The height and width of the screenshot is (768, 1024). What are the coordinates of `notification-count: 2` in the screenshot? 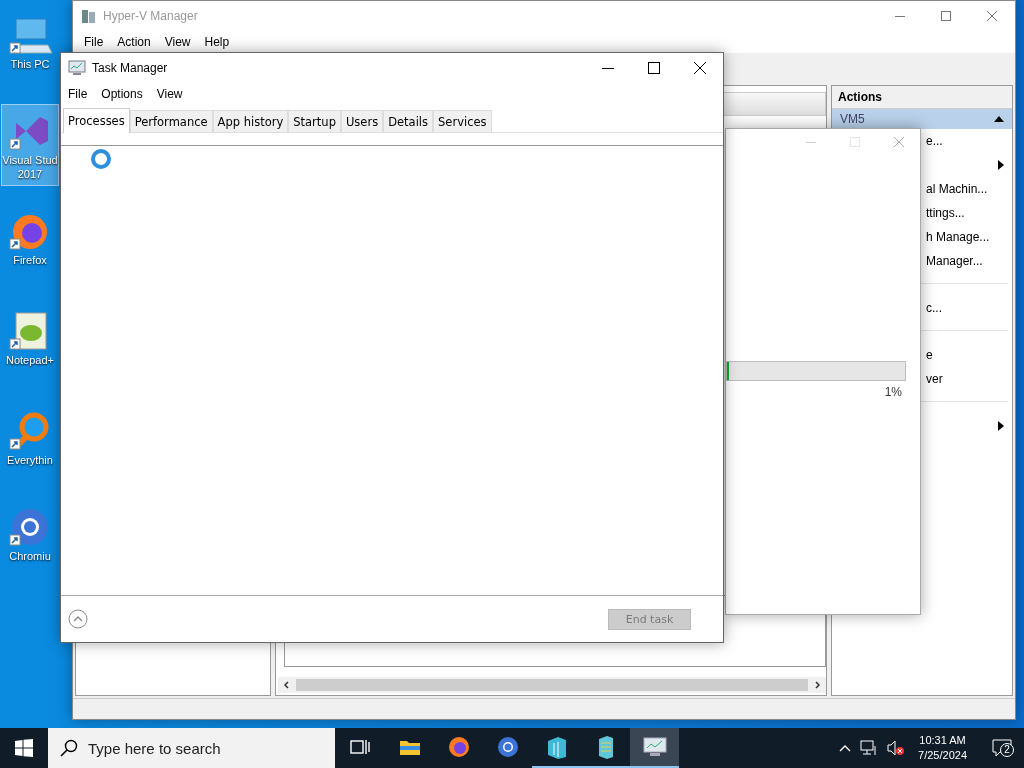 It's located at (1007, 750).